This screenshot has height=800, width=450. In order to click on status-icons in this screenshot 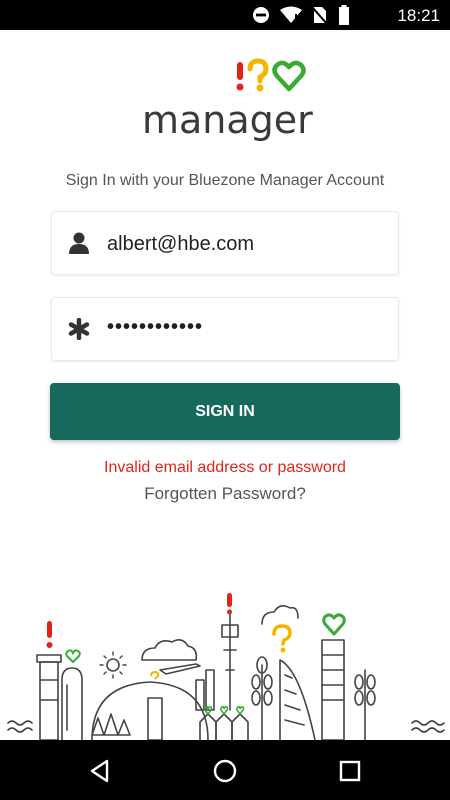, I will do `click(301, 15)`.